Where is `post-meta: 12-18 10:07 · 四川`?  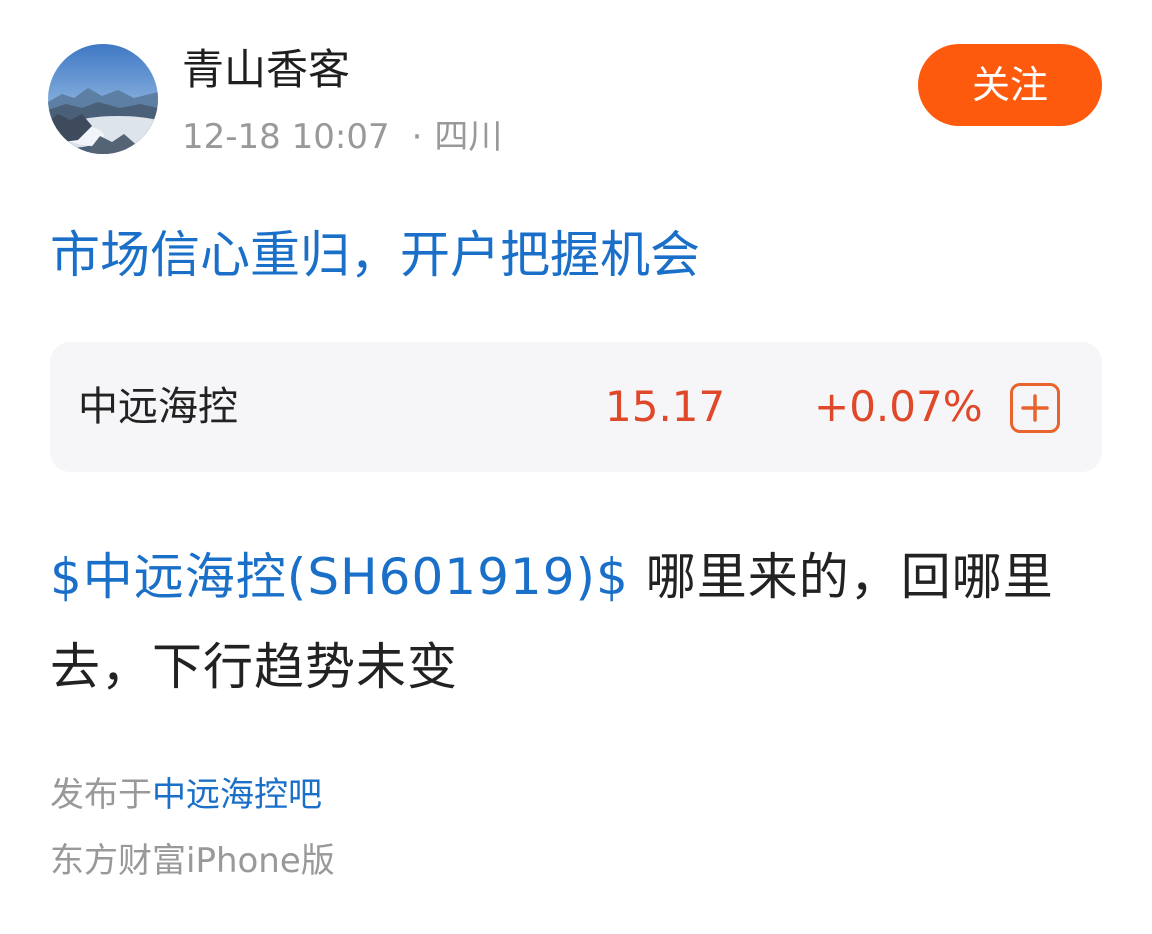 post-meta: 12-18 10:07 · 四川 is located at coordinates (342, 137).